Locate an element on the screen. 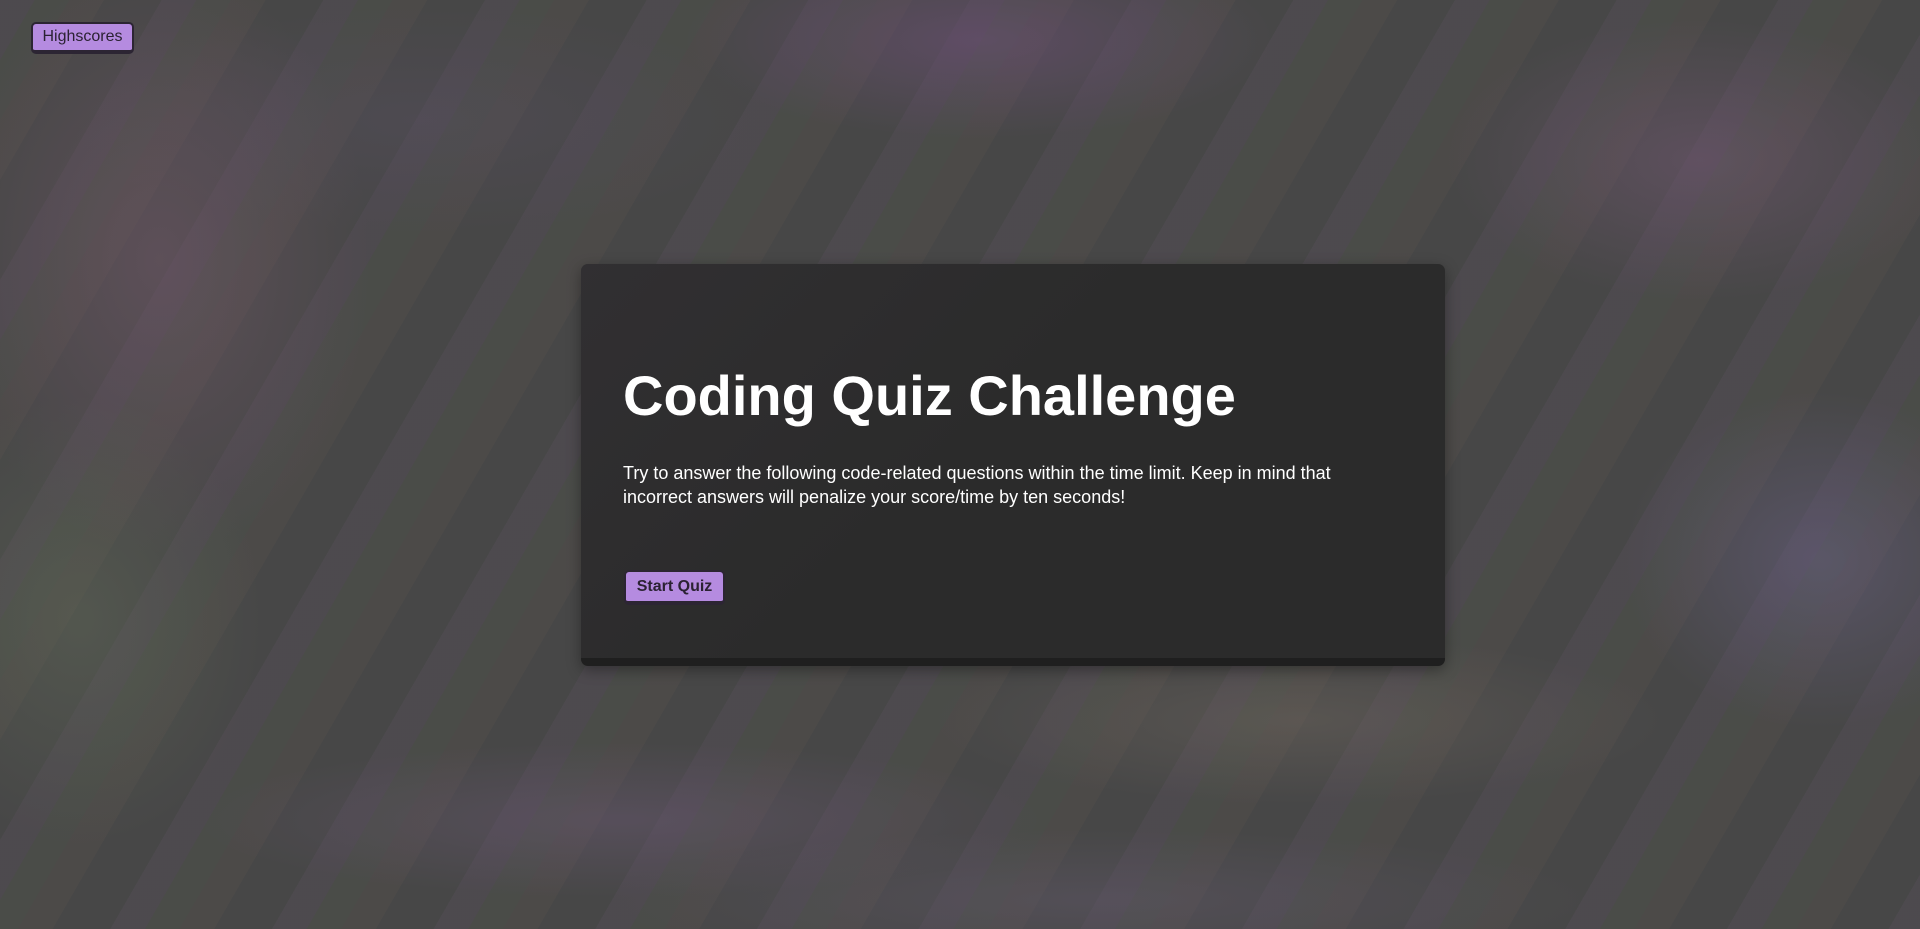 This screenshot has height=929, width=1920. start-quiz-button: Start Quiz is located at coordinates (674, 587).